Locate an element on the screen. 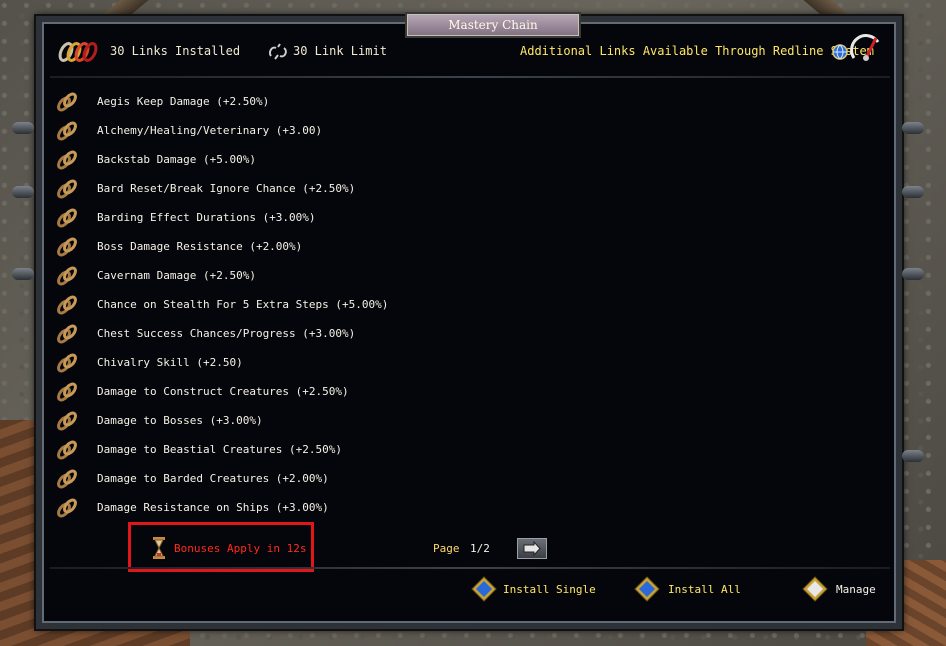  list-item: Chivalry Skill (+2.50) is located at coordinates (306, 363).